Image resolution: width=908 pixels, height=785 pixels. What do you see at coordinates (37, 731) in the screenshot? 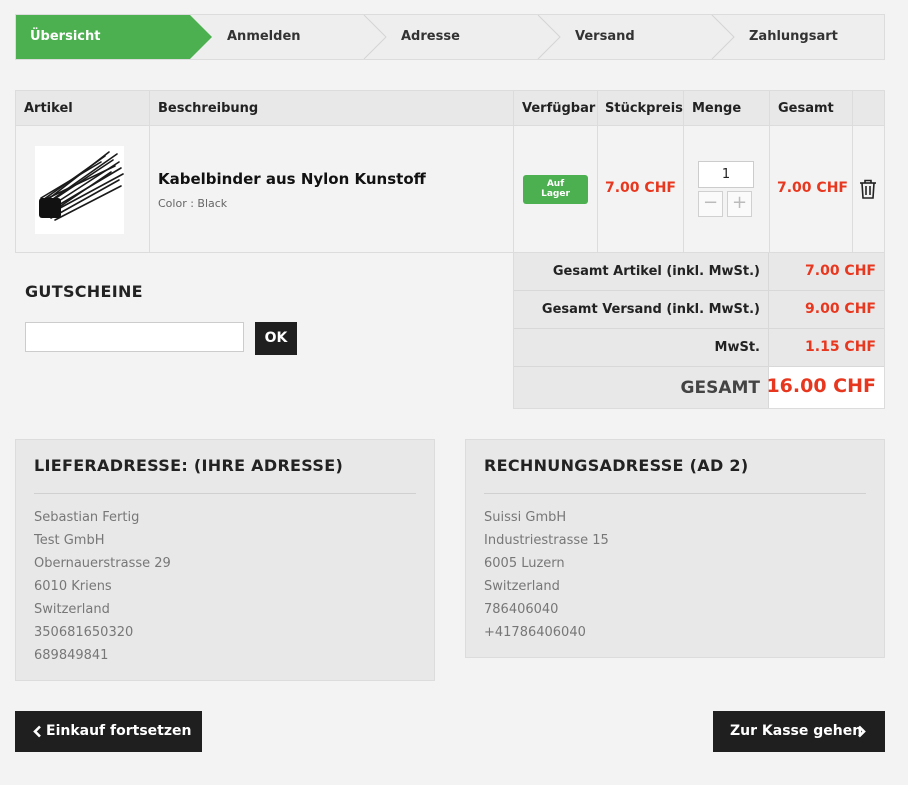
I see `chevron-left-icon` at bounding box center [37, 731].